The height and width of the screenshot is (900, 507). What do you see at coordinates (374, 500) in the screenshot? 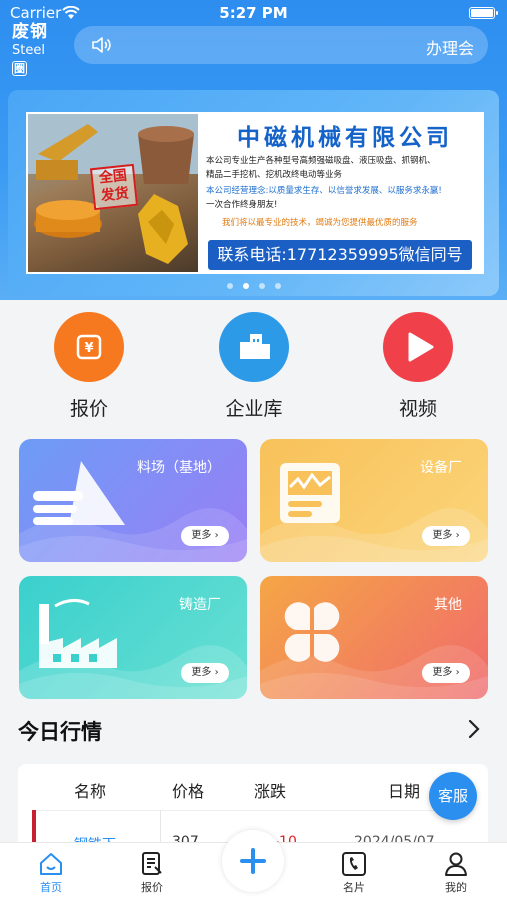
I see `category-card-equipment: 设备厂 更多 ›` at bounding box center [374, 500].